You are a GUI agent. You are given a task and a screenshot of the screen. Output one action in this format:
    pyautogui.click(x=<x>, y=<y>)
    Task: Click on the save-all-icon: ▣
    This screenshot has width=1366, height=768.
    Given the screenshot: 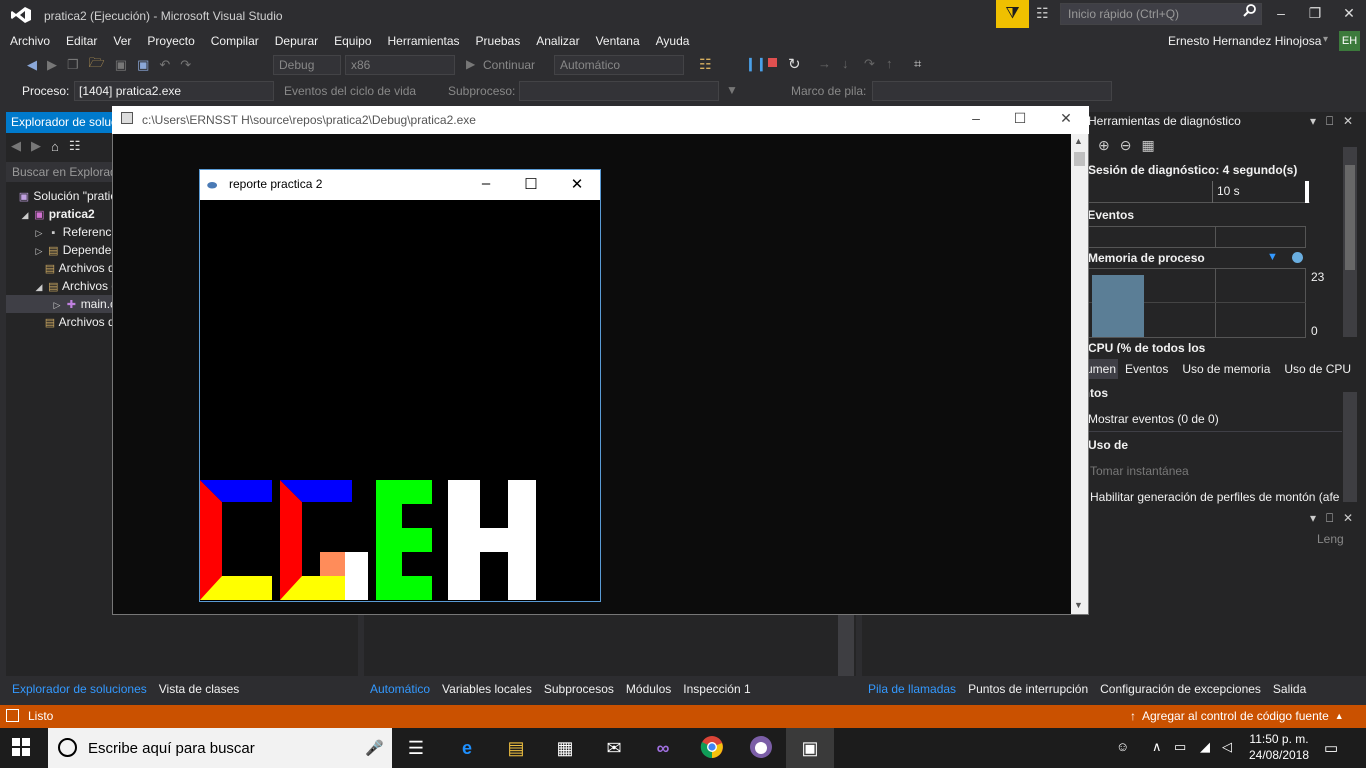 What is the action you would take?
    pyautogui.click(x=143, y=65)
    